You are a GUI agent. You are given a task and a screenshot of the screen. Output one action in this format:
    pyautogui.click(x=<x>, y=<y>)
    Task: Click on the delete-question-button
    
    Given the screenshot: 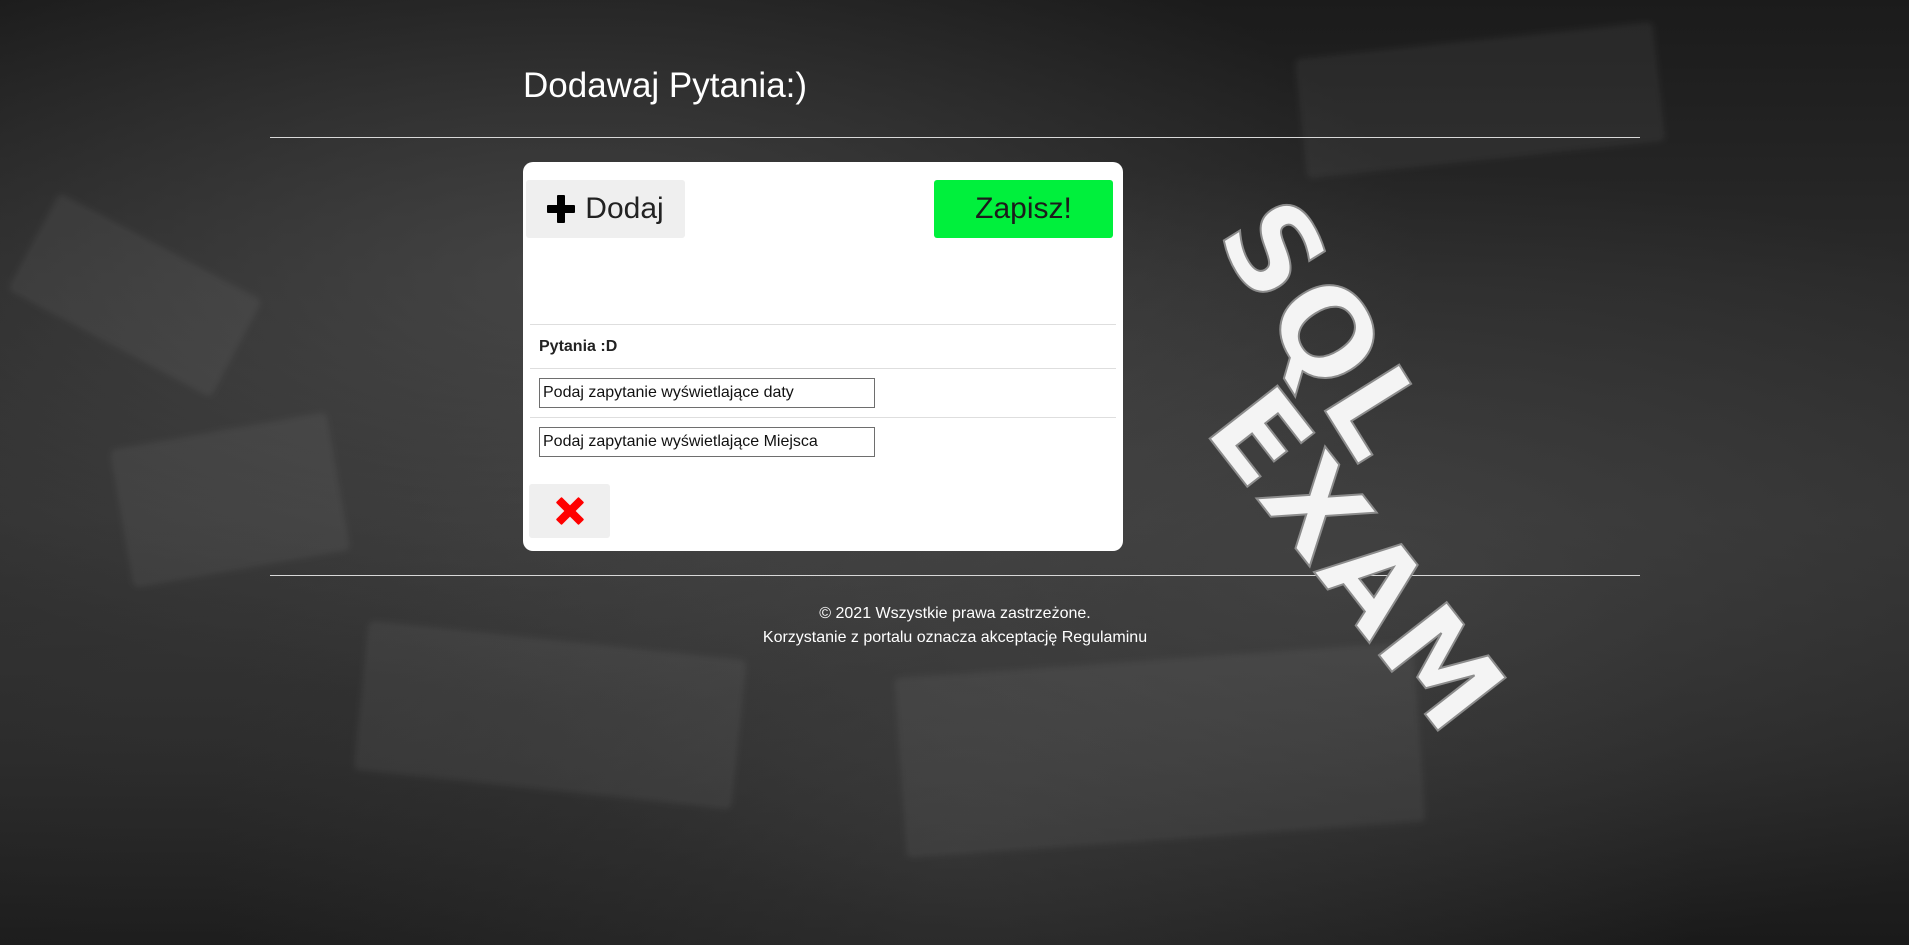 What is the action you would take?
    pyautogui.click(x=569, y=511)
    